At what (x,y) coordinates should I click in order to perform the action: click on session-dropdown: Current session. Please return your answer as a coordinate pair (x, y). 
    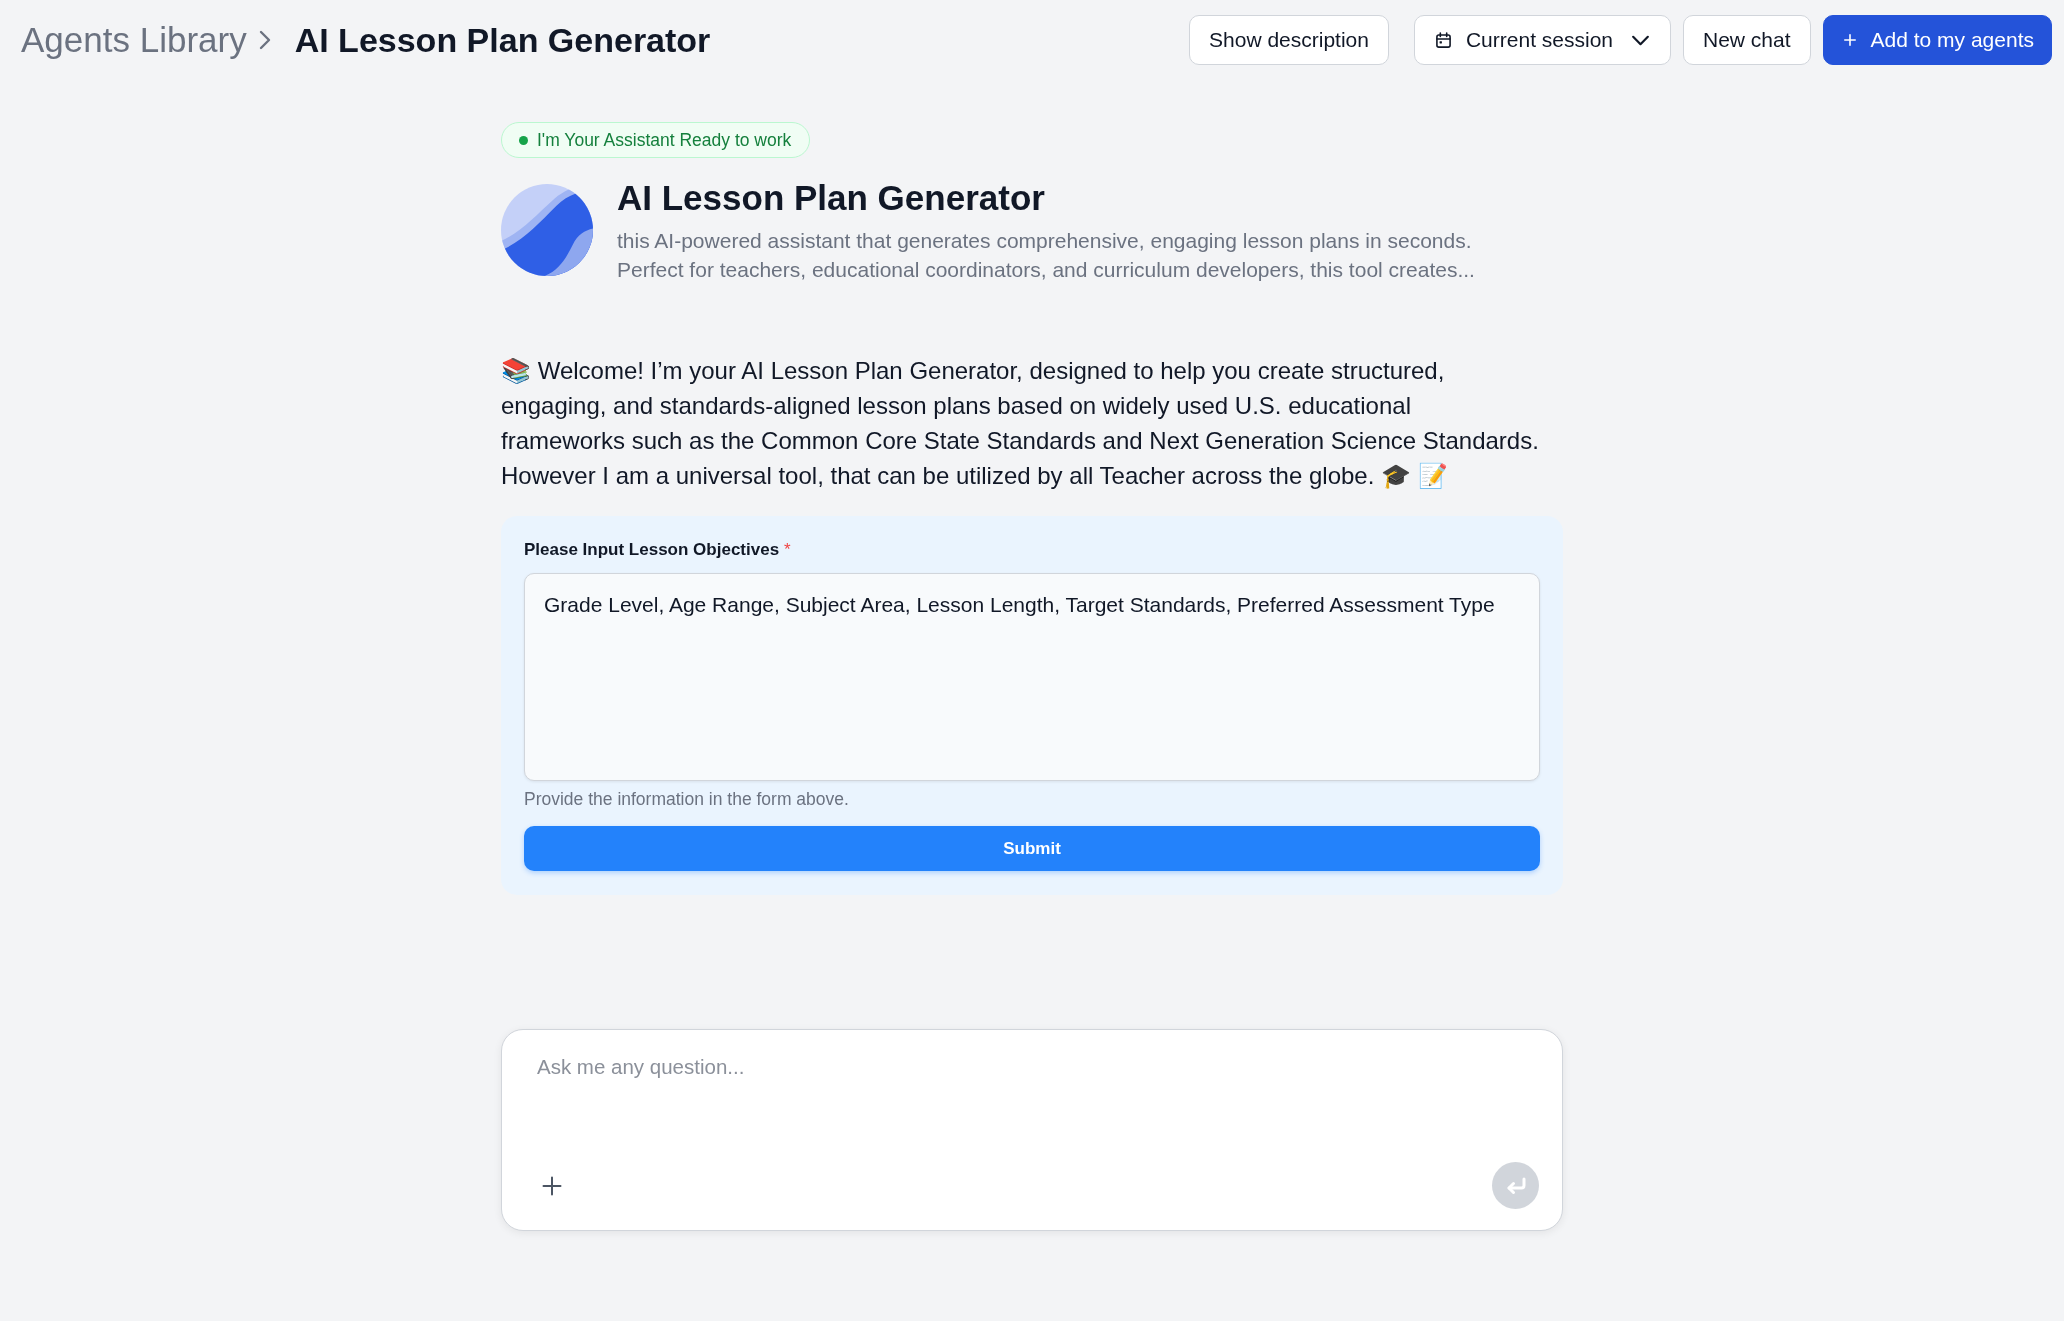
    Looking at the image, I should click on (1542, 40).